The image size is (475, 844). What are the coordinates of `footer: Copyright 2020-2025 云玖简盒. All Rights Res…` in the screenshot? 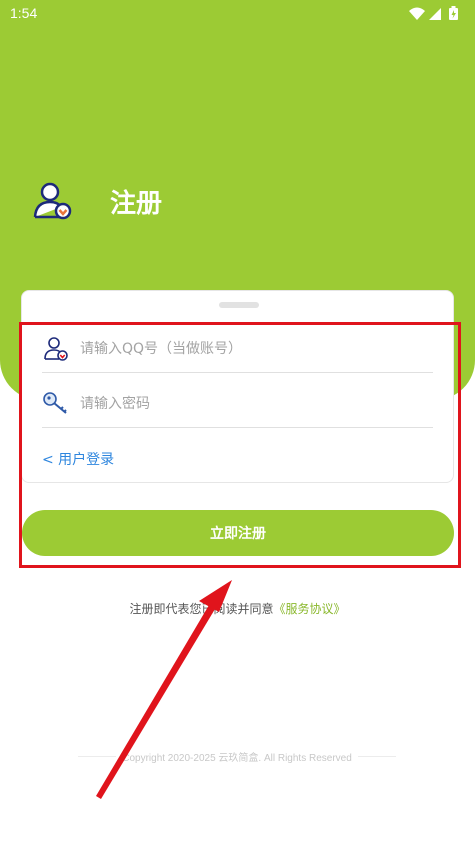 It's located at (237, 756).